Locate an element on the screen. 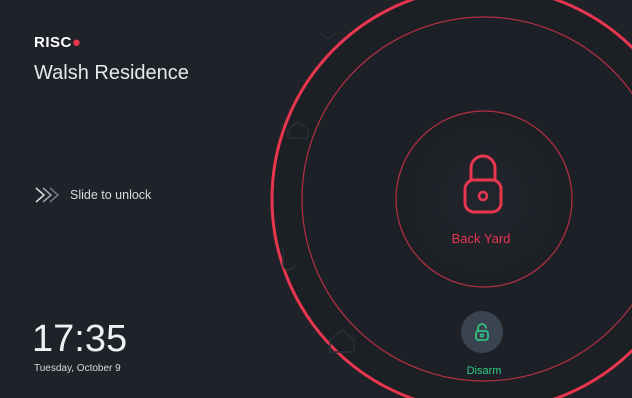 The height and width of the screenshot is (398, 632). zone-status-button is located at coordinates (483, 185).